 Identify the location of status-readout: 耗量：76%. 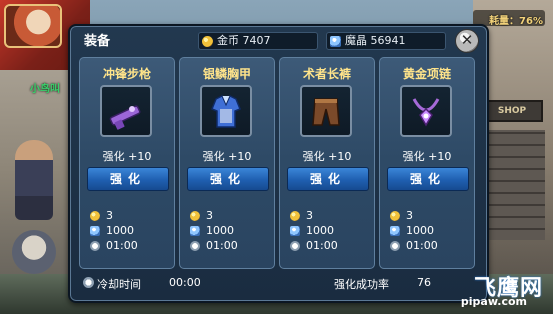
(516, 21).